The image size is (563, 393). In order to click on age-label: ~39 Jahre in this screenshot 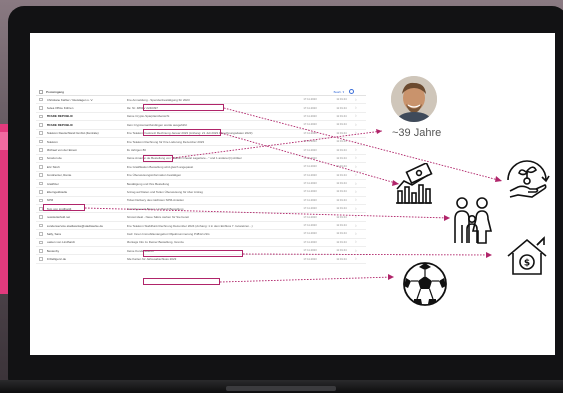, I will do `click(417, 133)`.